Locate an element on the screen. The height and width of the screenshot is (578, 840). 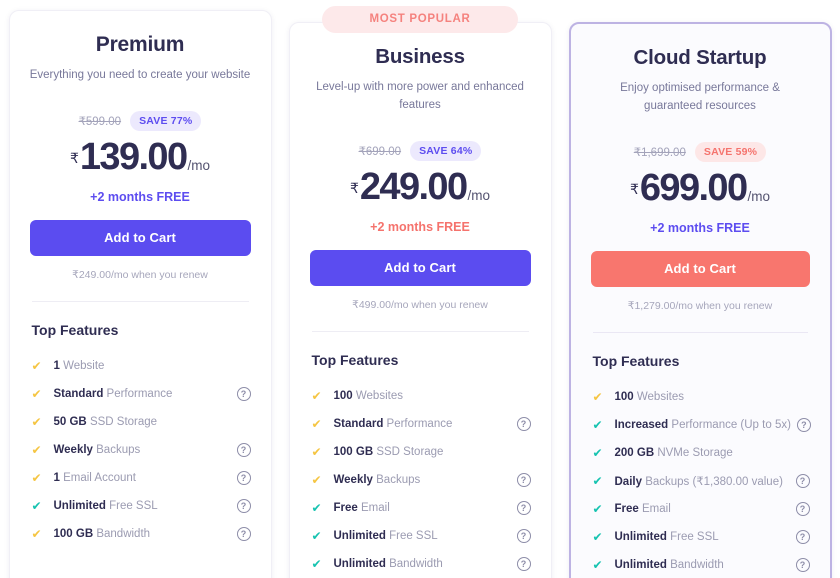
most-popular-badge: MOST POPULAR is located at coordinates (420, 19).